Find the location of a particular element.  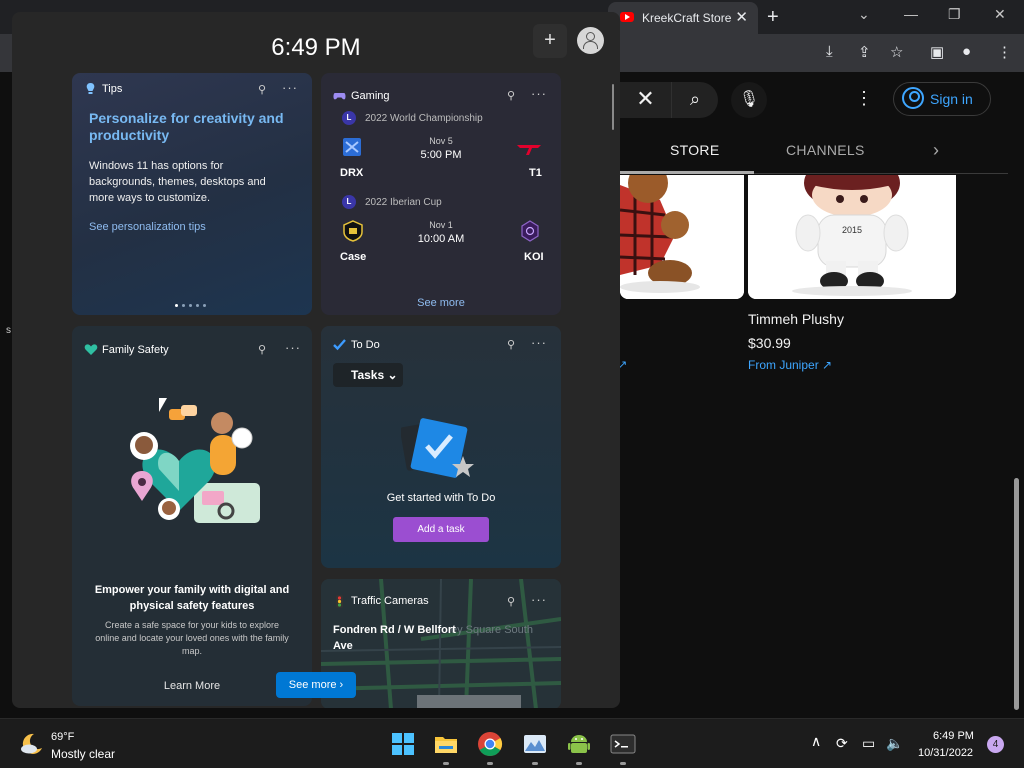

gamepad-icon is located at coordinates (339, 96).